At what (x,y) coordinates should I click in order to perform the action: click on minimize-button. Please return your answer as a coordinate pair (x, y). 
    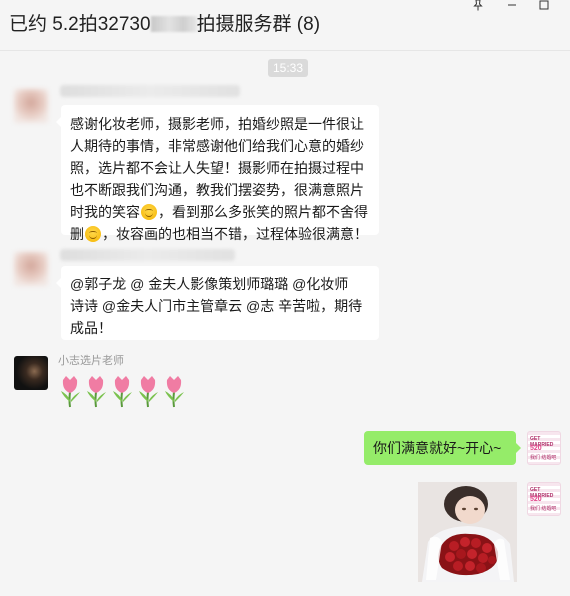
    Looking at the image, I should click on (512, 6).